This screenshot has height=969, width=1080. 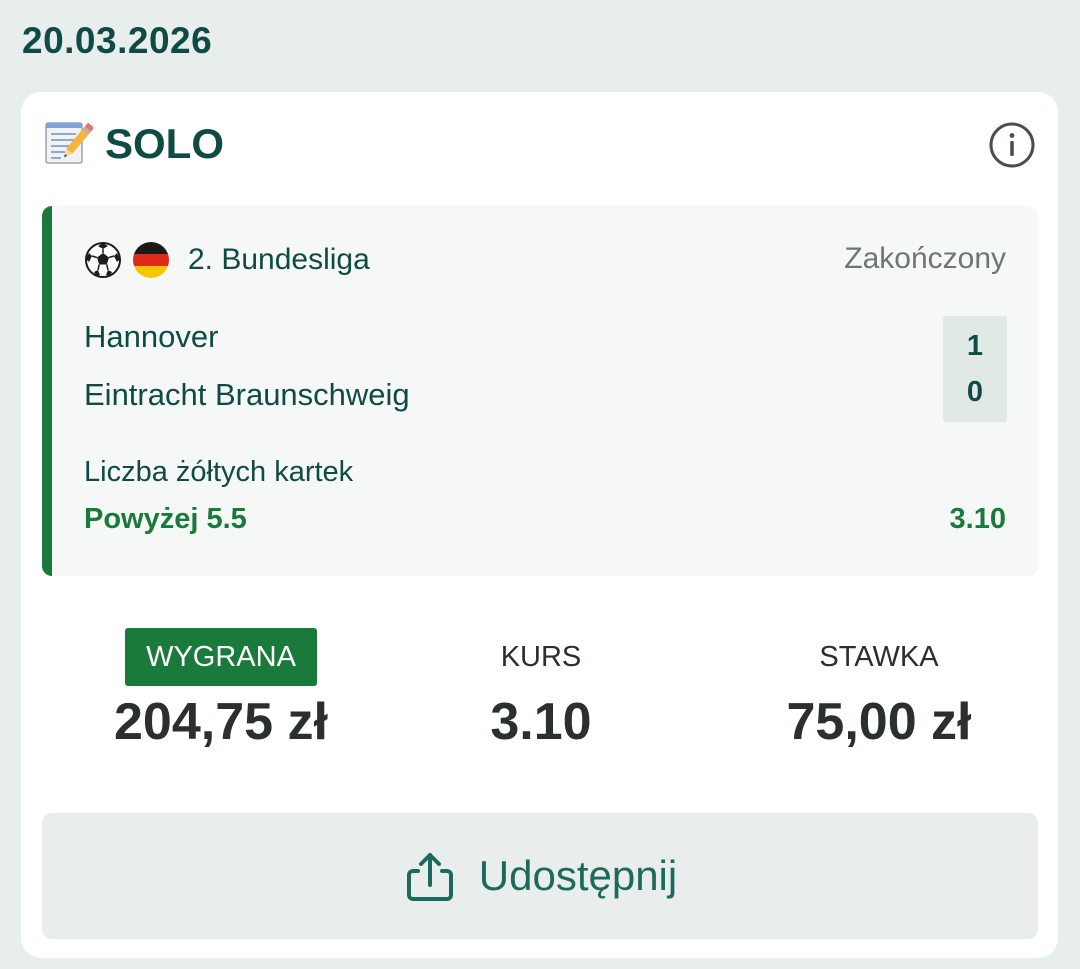 I want to click on stake-value: 75,00 zł, so click(x=879, y=722).